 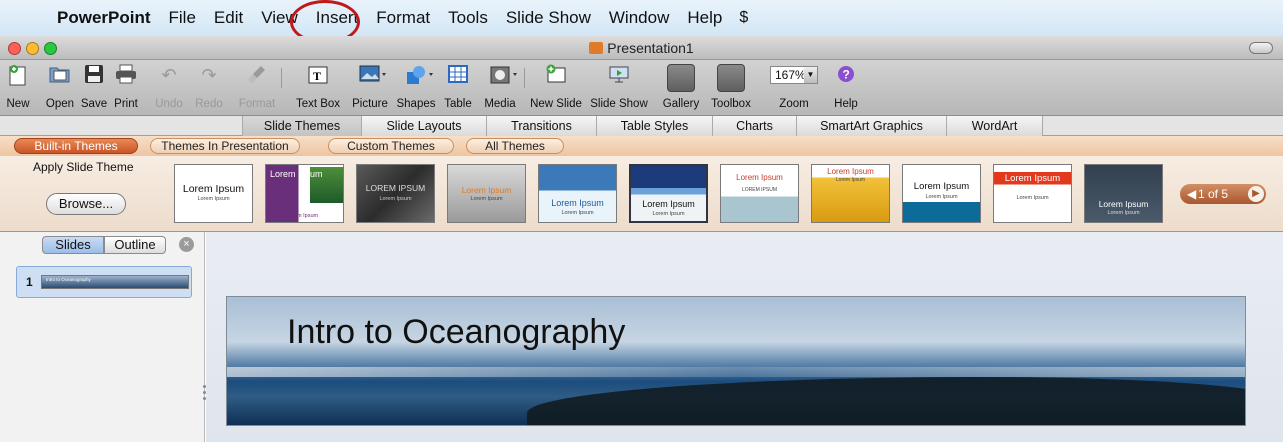 I want to click on script-menu-icon: $, so click(x=743, y=18).